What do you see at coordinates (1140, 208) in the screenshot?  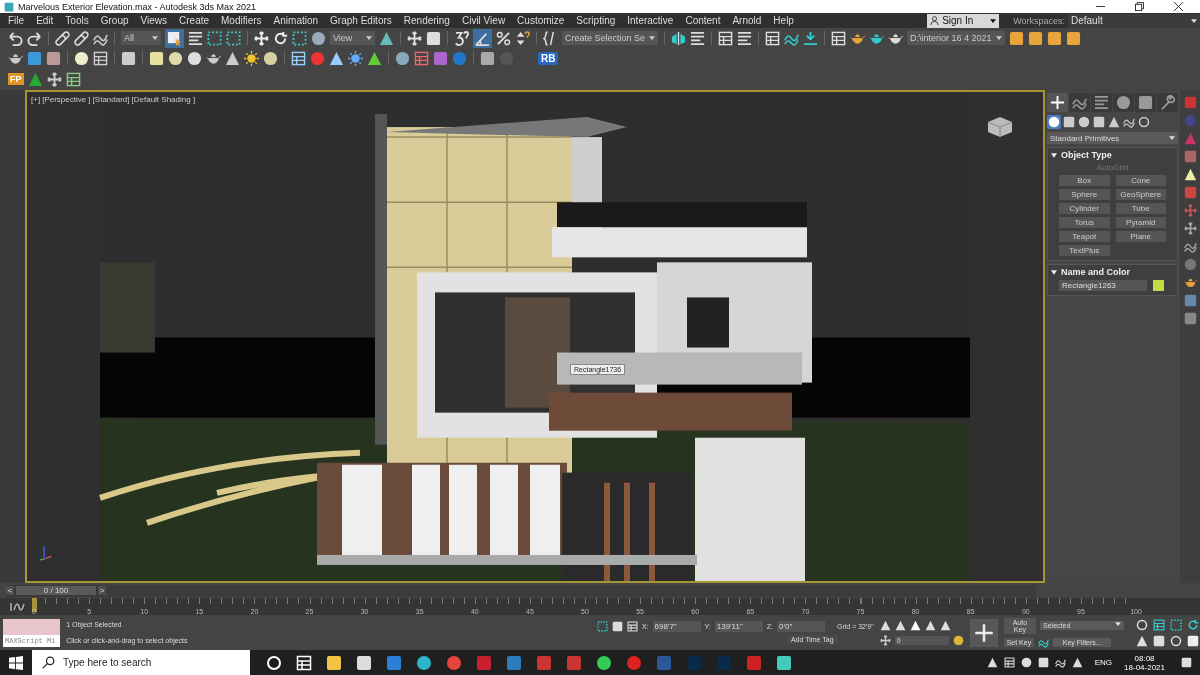 I see `primitive-button: Tube` at bounding box center [1140, 208].